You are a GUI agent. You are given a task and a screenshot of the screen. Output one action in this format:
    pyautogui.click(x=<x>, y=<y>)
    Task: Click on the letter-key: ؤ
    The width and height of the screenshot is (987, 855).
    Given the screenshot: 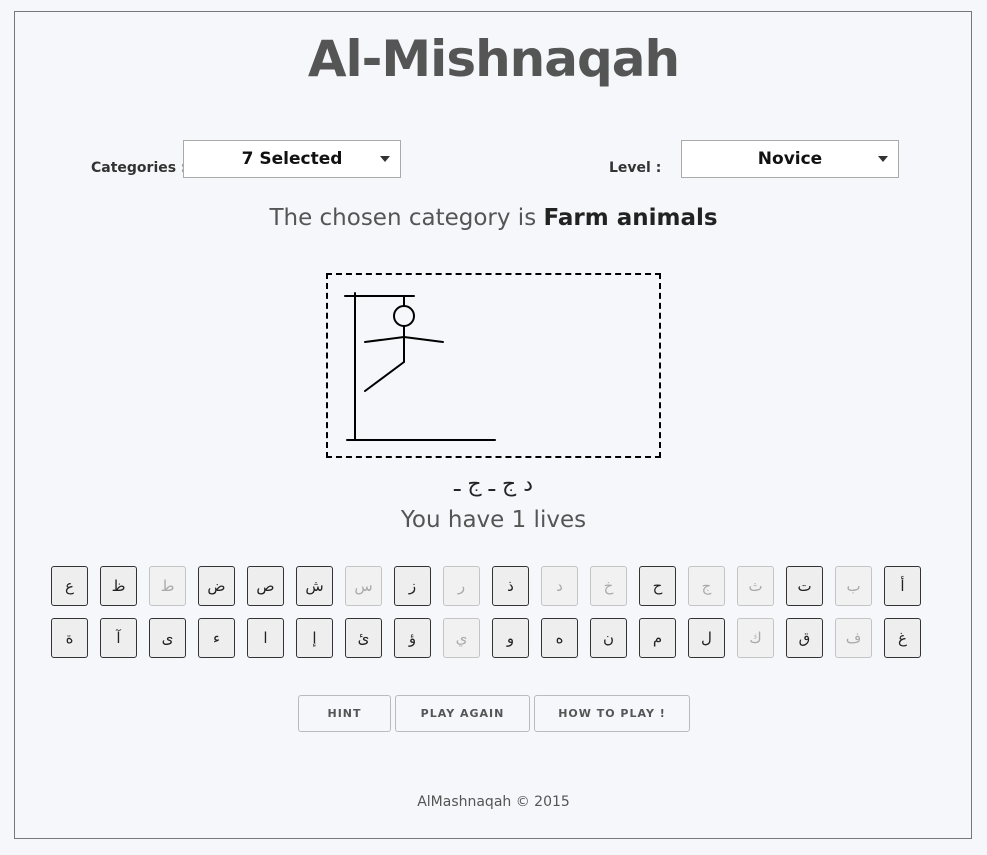 What is the action you would take?
    pyautogui.click(x=412, y=638)
    